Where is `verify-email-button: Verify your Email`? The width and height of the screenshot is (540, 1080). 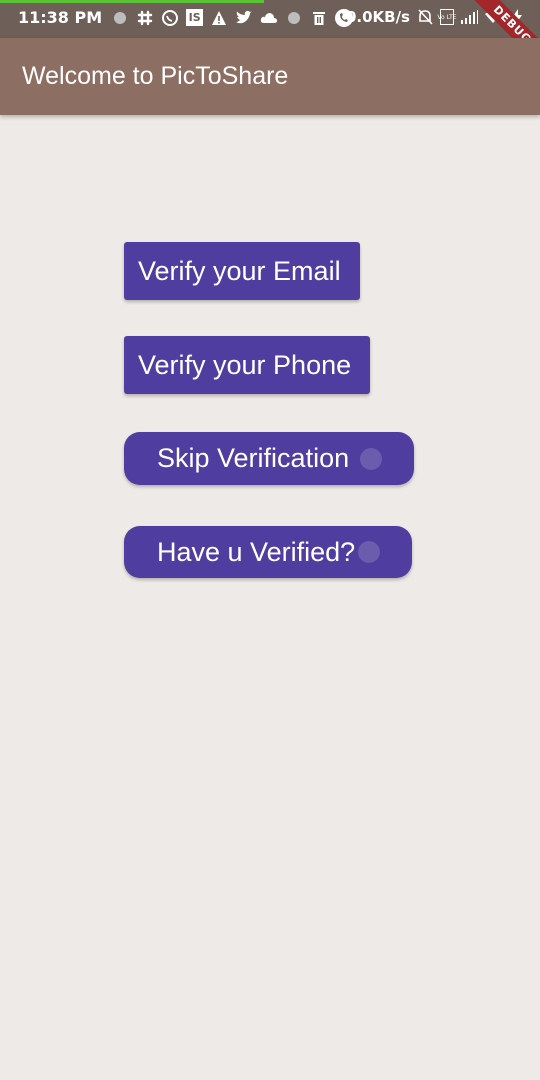 verify-email-button: Verify your Email is located at coordinates (242, 271).